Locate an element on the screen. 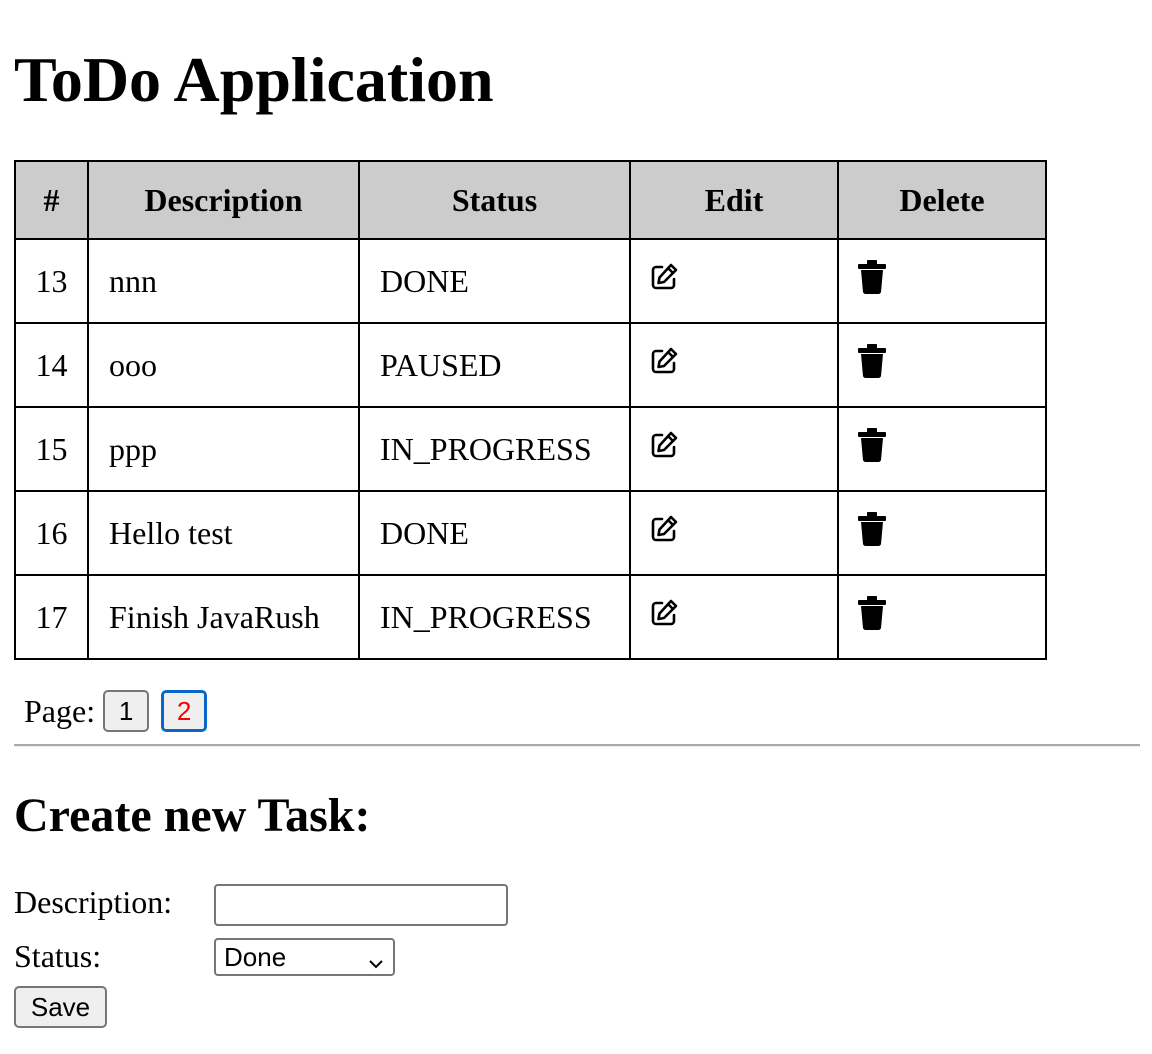  pagination: Page: 1 2 is located at coordinates (121, 711).